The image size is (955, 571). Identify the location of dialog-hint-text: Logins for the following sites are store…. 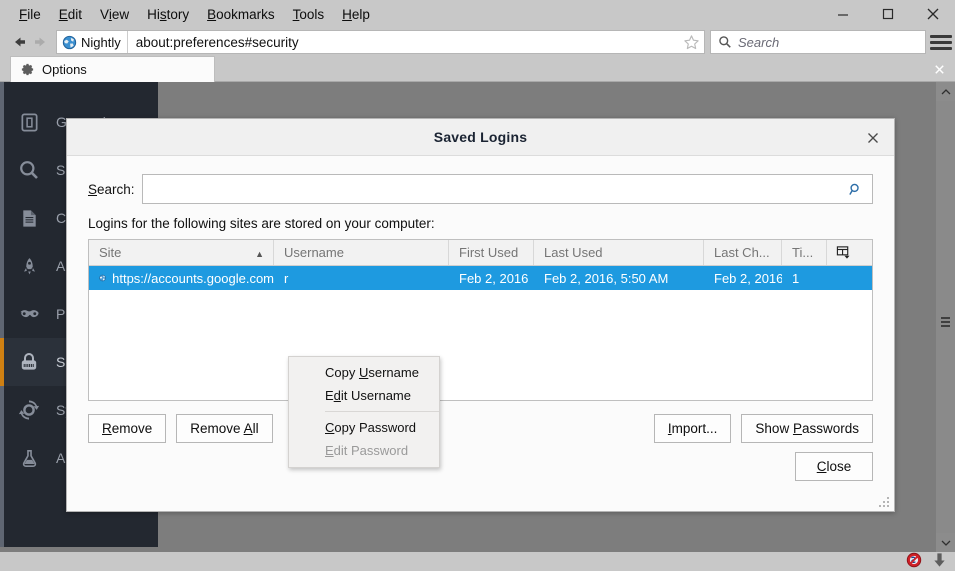
(261, 223).